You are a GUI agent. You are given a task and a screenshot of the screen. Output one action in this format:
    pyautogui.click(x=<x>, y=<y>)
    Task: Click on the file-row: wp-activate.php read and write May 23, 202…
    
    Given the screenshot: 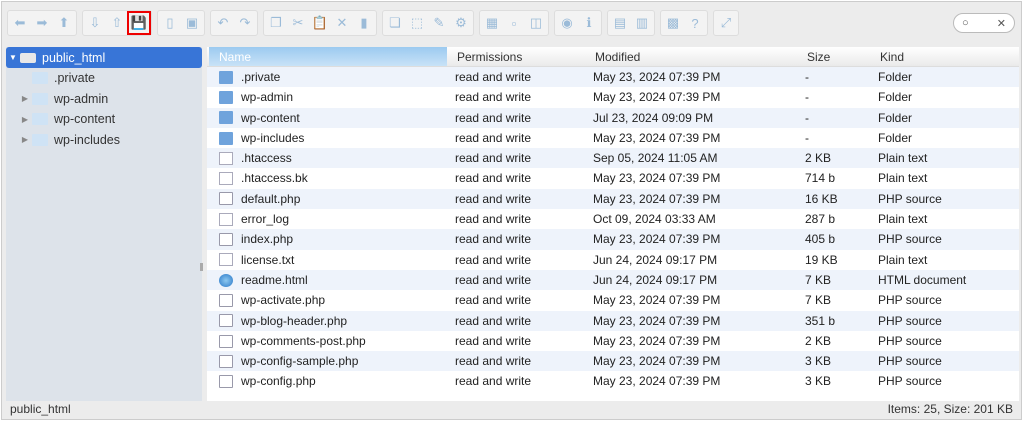 What is the action you would take?
    pyautogui.click(x=613, y=300)
    